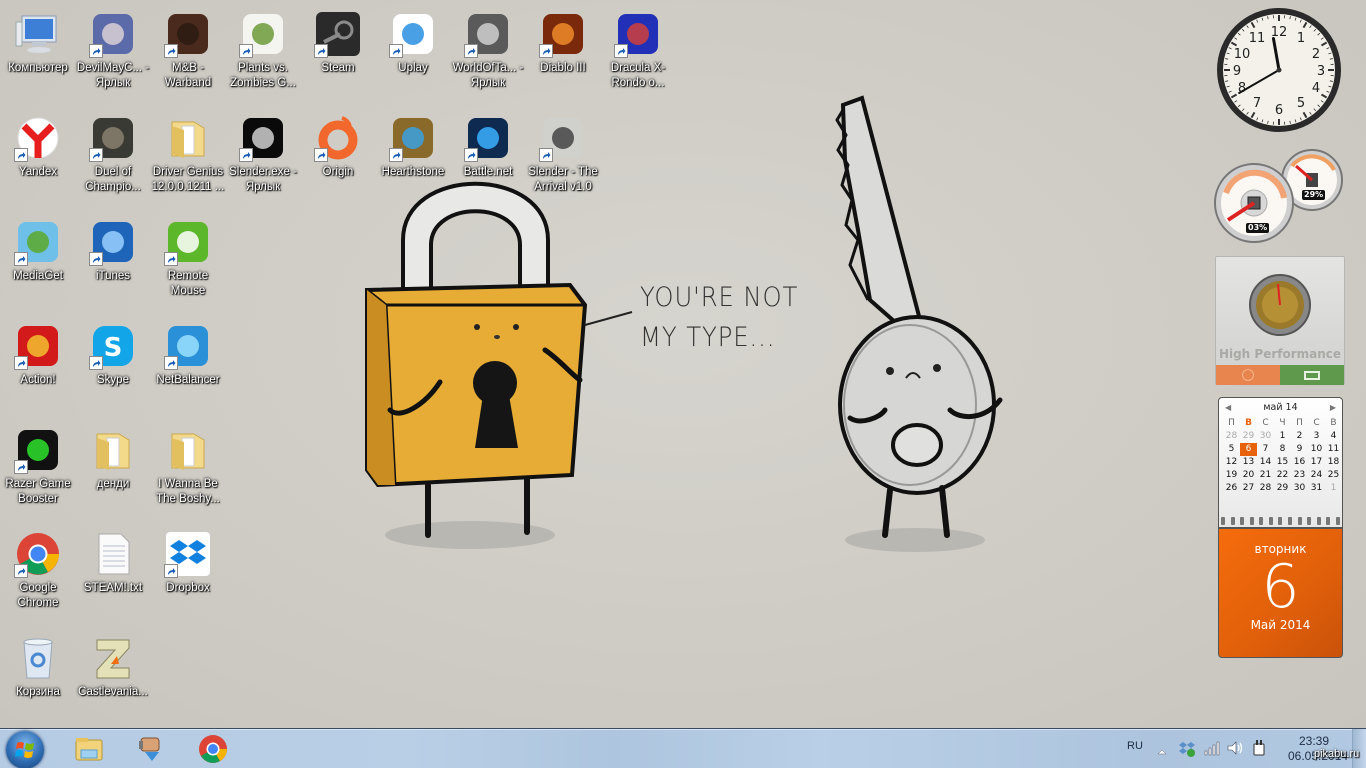 The image size is (1366, 768). Describe the element at coordinates (321, 155) in the screenshot. I see `shortcut-arrow-icon` at that location.